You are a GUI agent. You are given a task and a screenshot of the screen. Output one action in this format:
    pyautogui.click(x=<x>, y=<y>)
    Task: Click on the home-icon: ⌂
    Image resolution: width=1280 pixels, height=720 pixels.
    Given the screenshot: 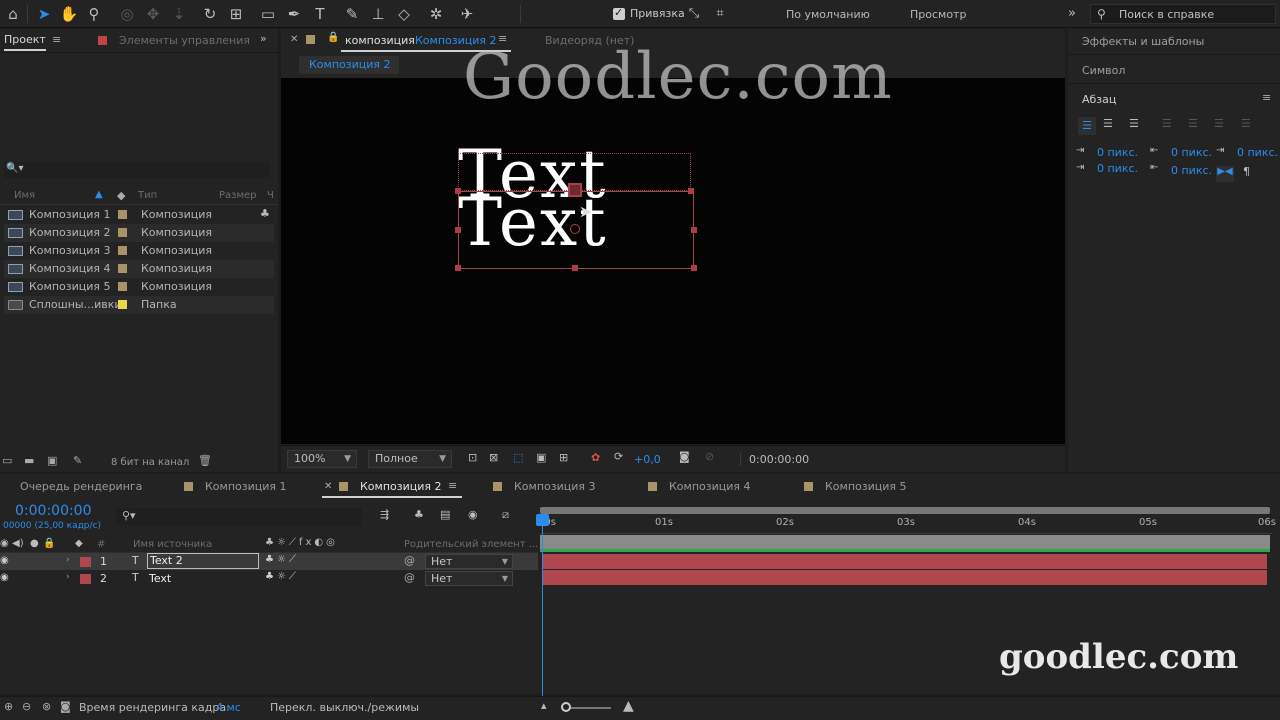 What is the action you would take?
    pyautogui.click(x=13, y=14)
    